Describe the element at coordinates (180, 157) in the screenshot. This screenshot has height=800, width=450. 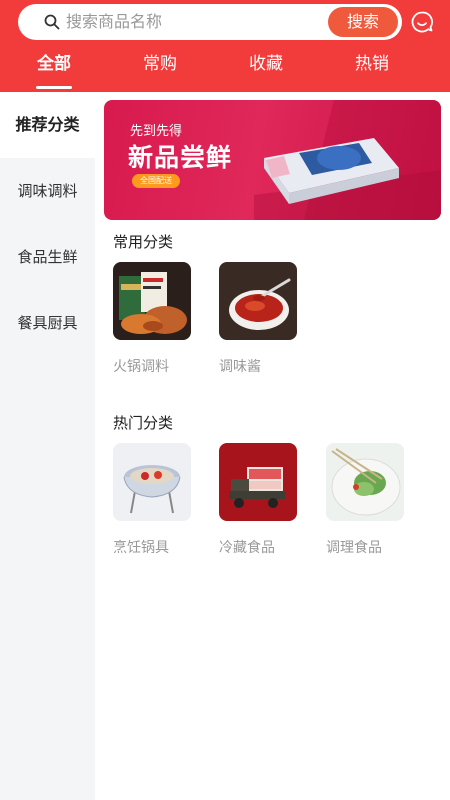
I see `banner-title: 新品尝鲜` at that location.